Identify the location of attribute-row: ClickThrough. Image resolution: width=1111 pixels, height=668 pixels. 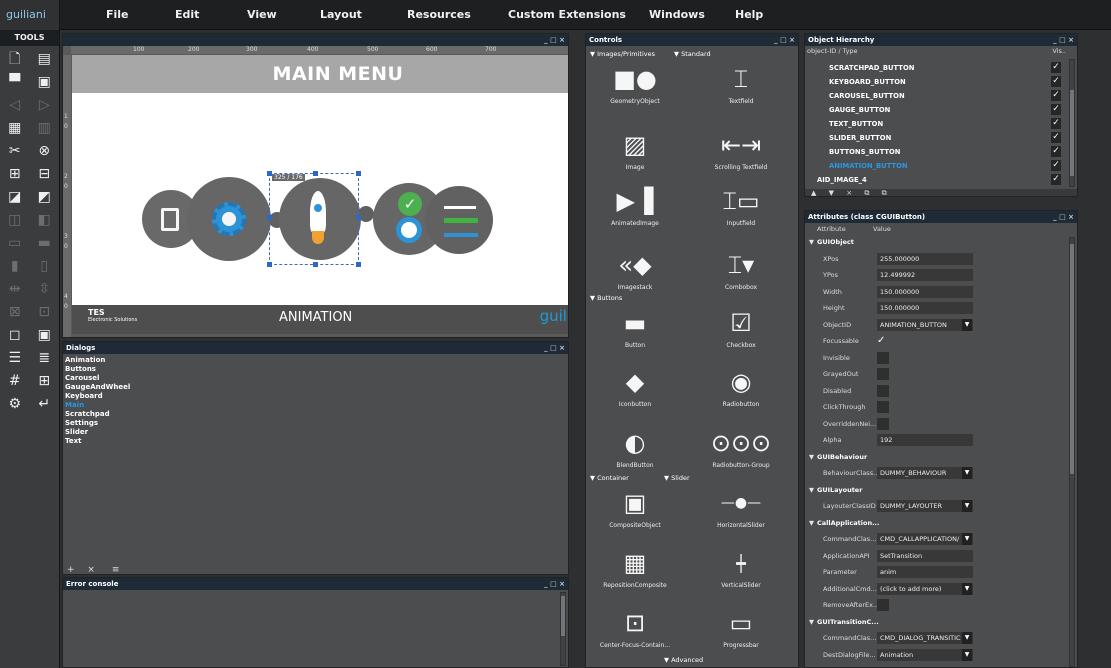
(941, 407).